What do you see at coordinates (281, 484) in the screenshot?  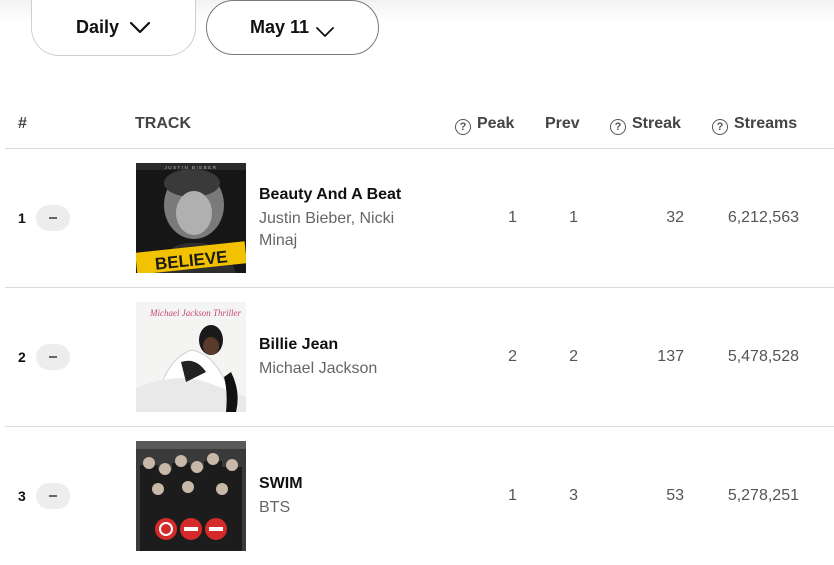 I see `track-title: SWIM` at bounding box center [281, 484].